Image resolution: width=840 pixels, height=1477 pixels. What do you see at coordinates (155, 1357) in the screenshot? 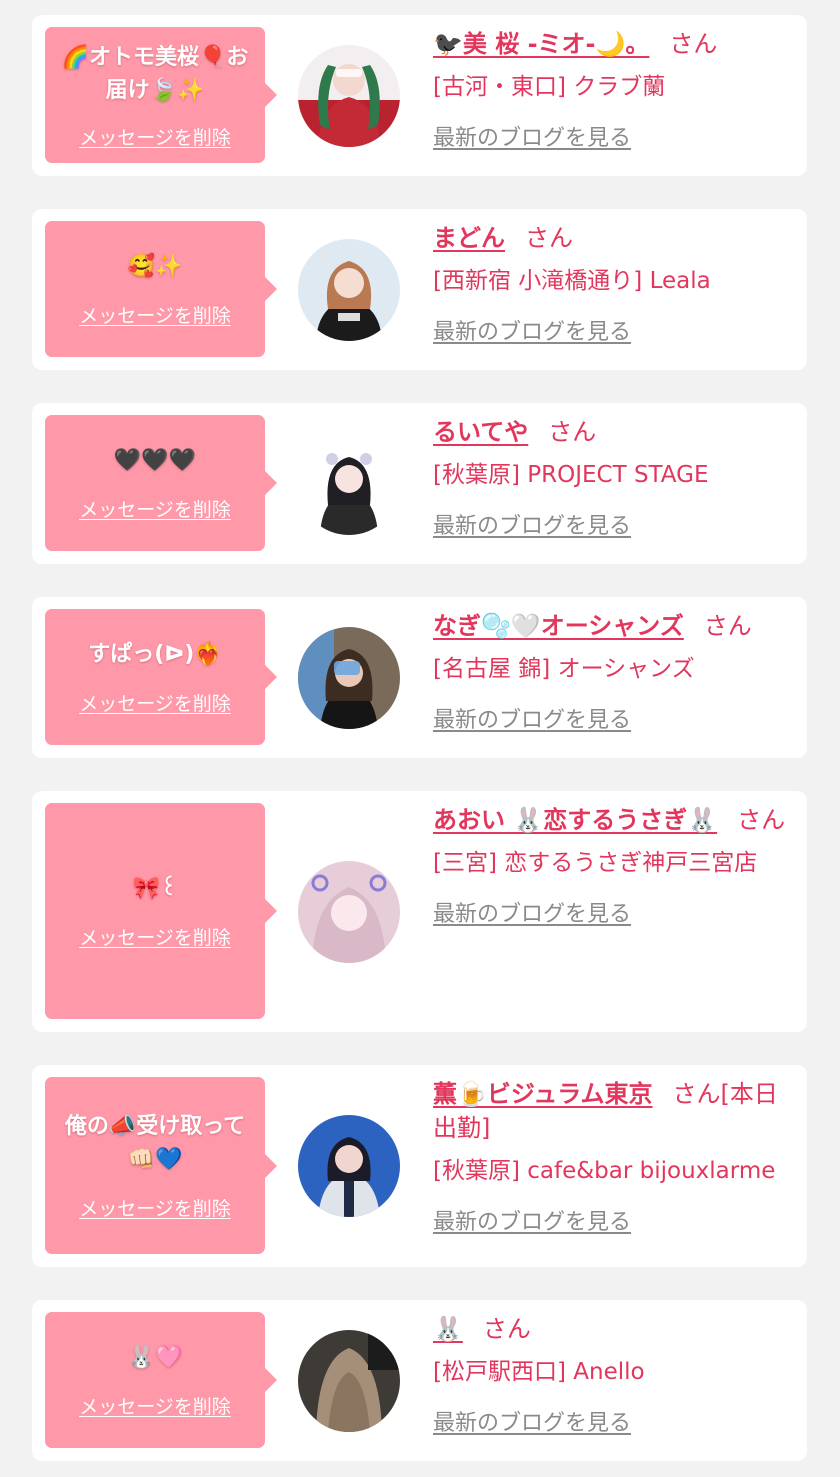
I see `message-text: 🐰🩷` at bounding box center [155, 1357].